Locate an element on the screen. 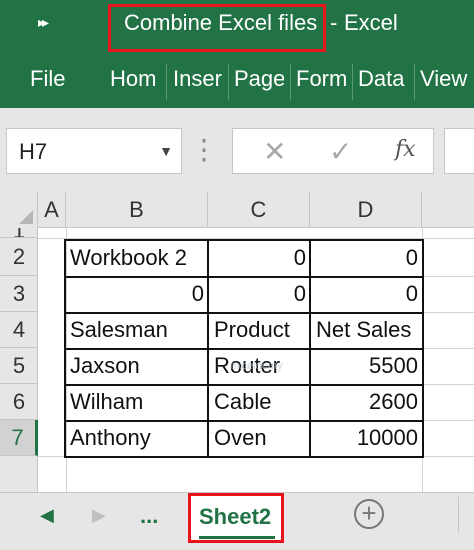  row-header-5: 5 is located at coordinates (19, 366).